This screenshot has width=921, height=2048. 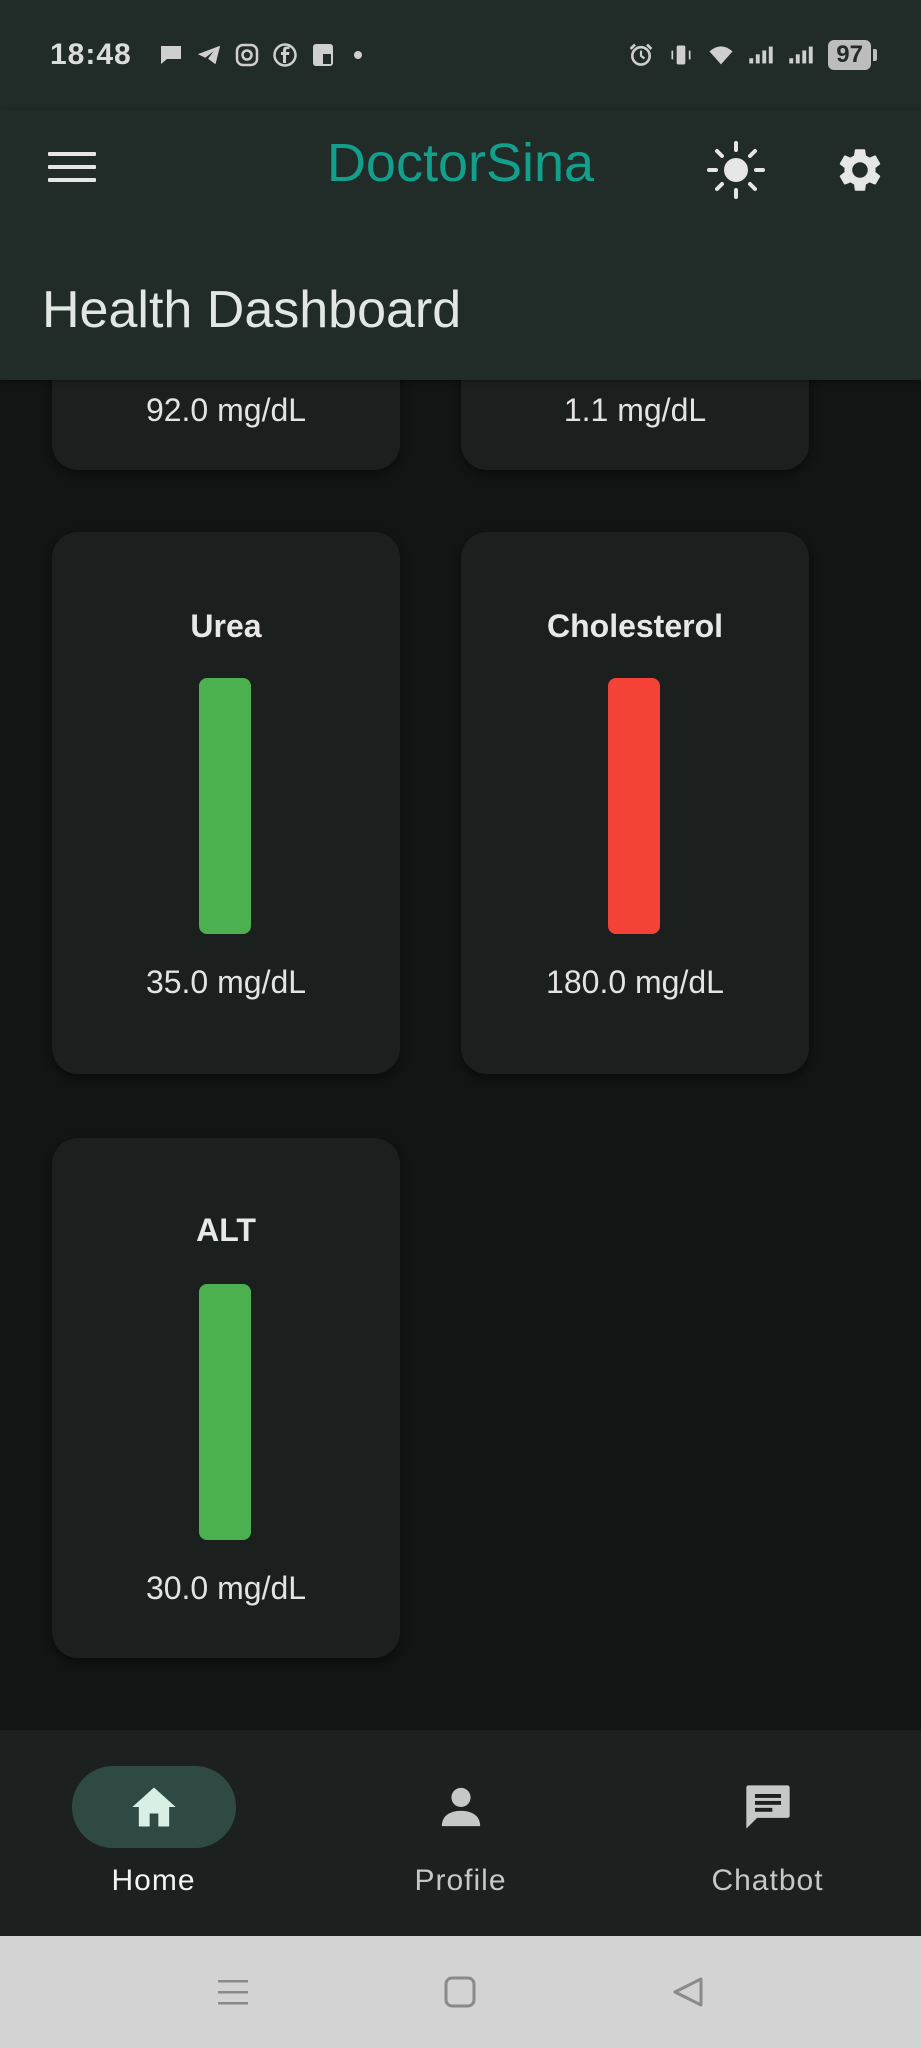 I want to click on metric-card-urea: Urea 35.0 mg/dL, so click(x=226, y=803).